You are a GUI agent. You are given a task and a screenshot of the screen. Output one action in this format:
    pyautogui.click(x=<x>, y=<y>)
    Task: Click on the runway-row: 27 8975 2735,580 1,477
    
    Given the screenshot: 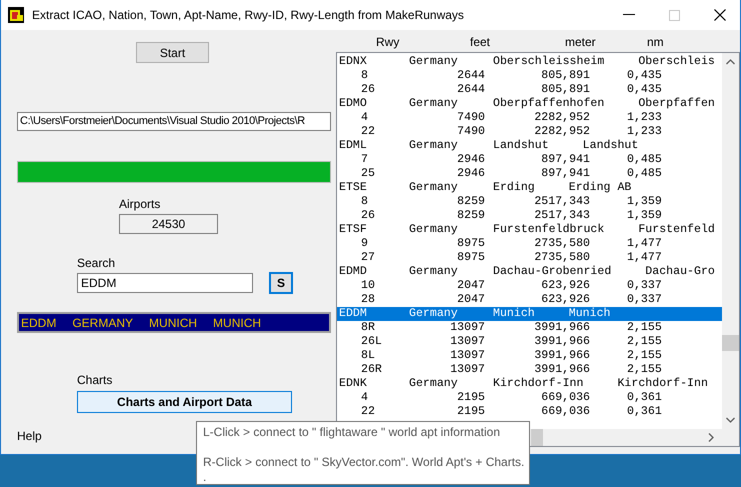 What is the action you would take?
    pyautogui.click(x=529, y=258)
    